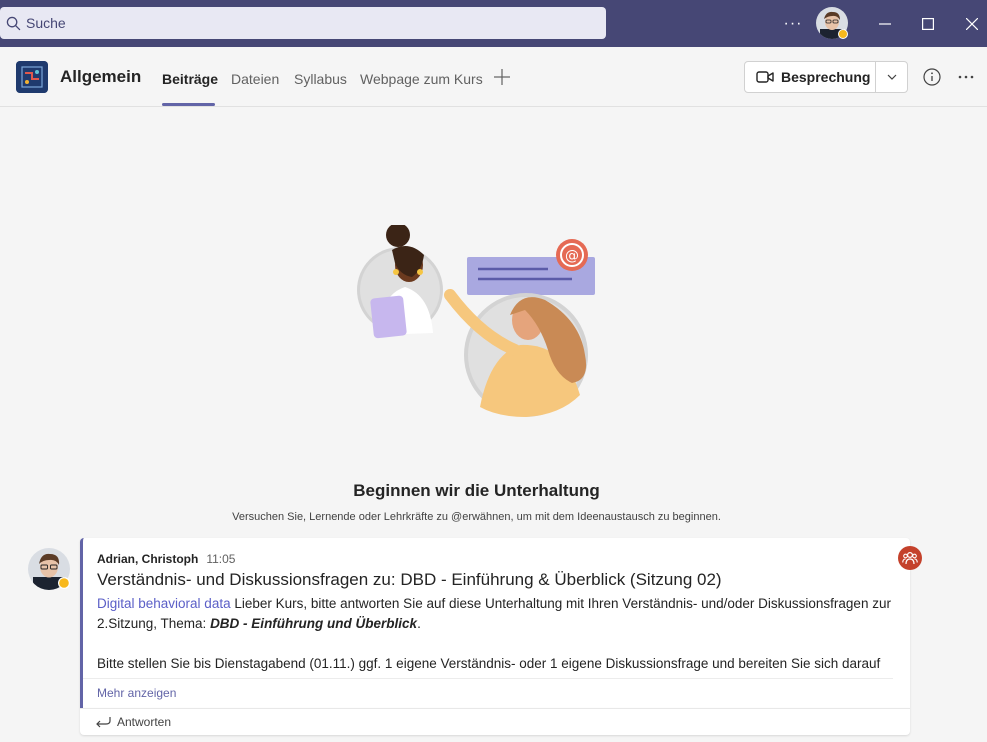 The height and width of the screenshot is (742, 987). I want to click on reply-button: Antworten, so click(495, 721).